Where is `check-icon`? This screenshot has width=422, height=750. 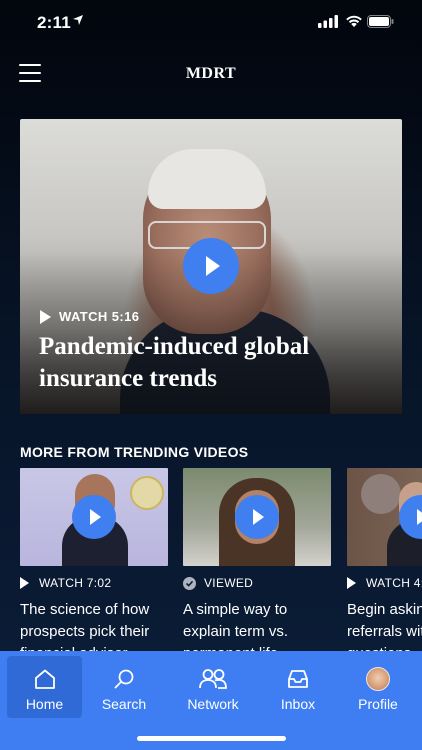 check-icon is located at coordinates (189, 583).